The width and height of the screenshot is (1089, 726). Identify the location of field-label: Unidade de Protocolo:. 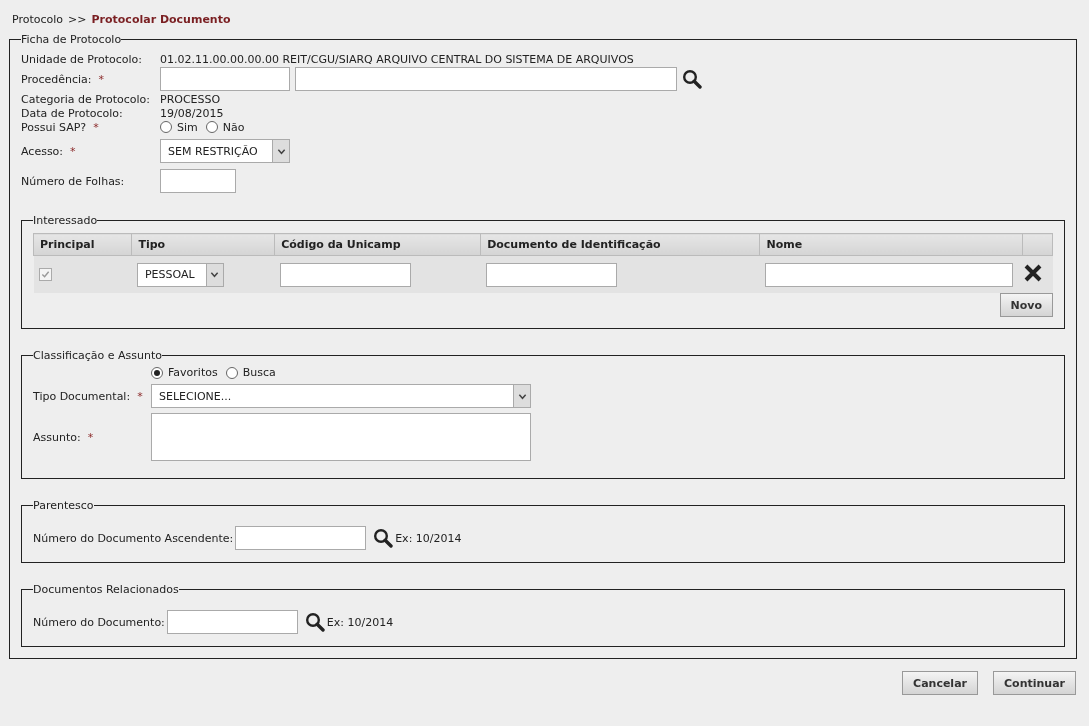
(82, 59).